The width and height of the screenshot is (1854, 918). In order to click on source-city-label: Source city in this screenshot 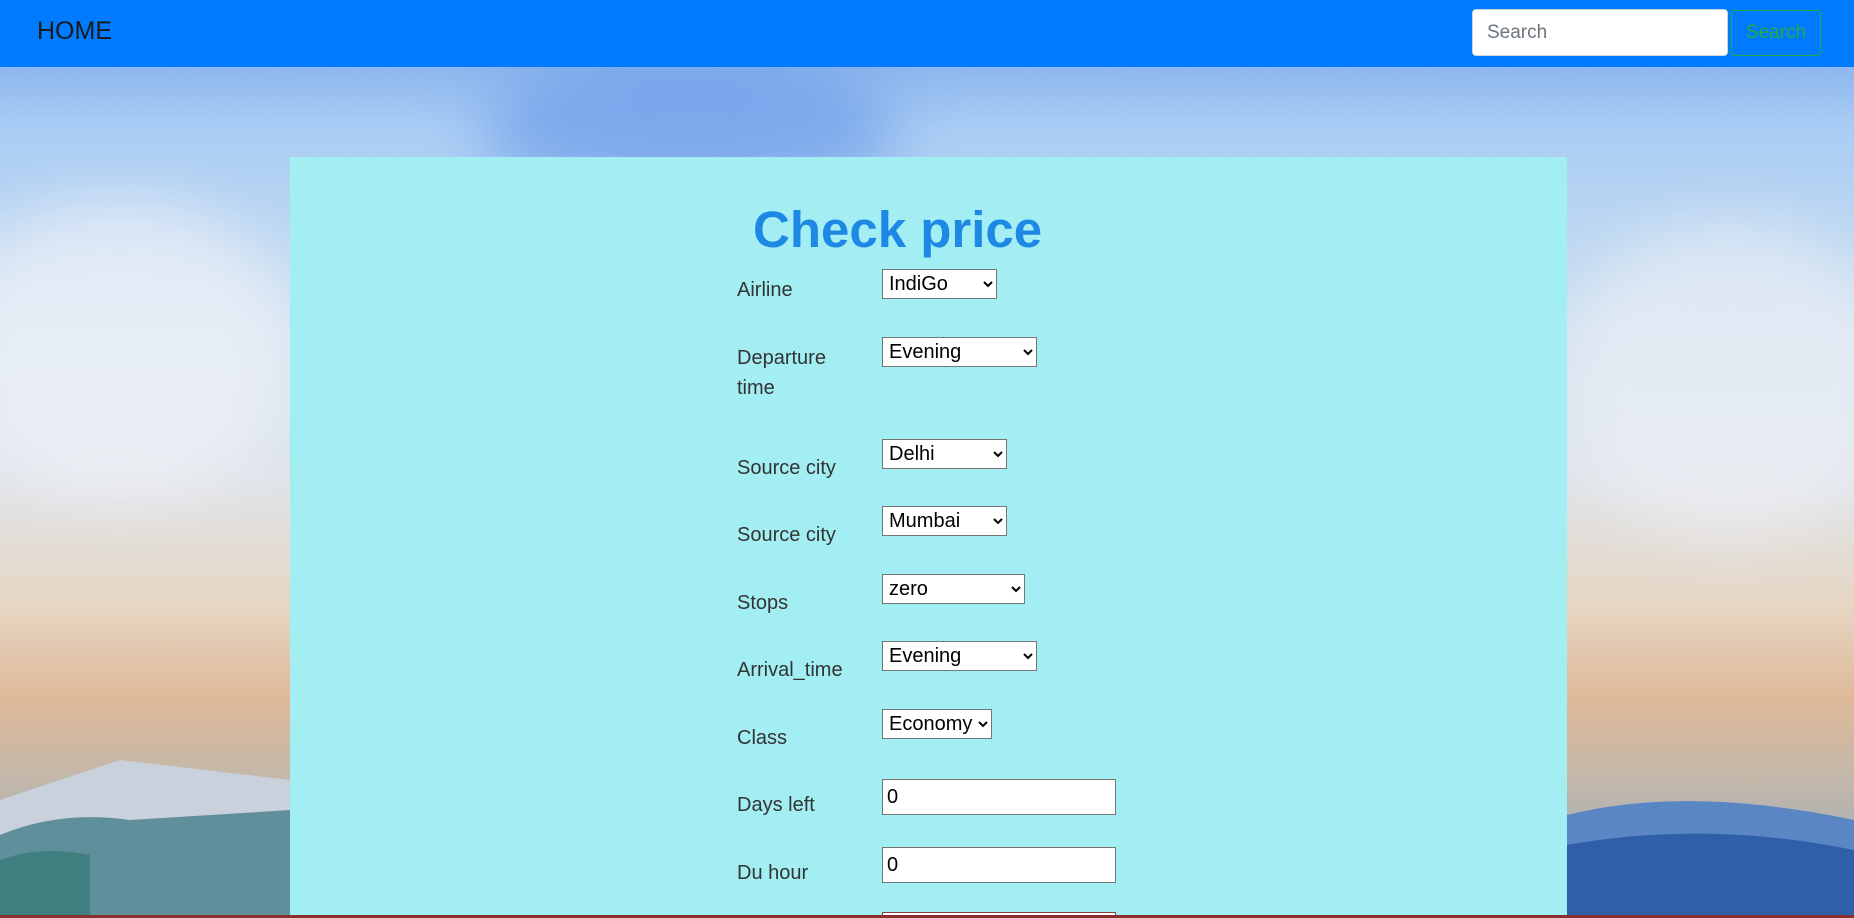, I will do `click(786, 468)`.